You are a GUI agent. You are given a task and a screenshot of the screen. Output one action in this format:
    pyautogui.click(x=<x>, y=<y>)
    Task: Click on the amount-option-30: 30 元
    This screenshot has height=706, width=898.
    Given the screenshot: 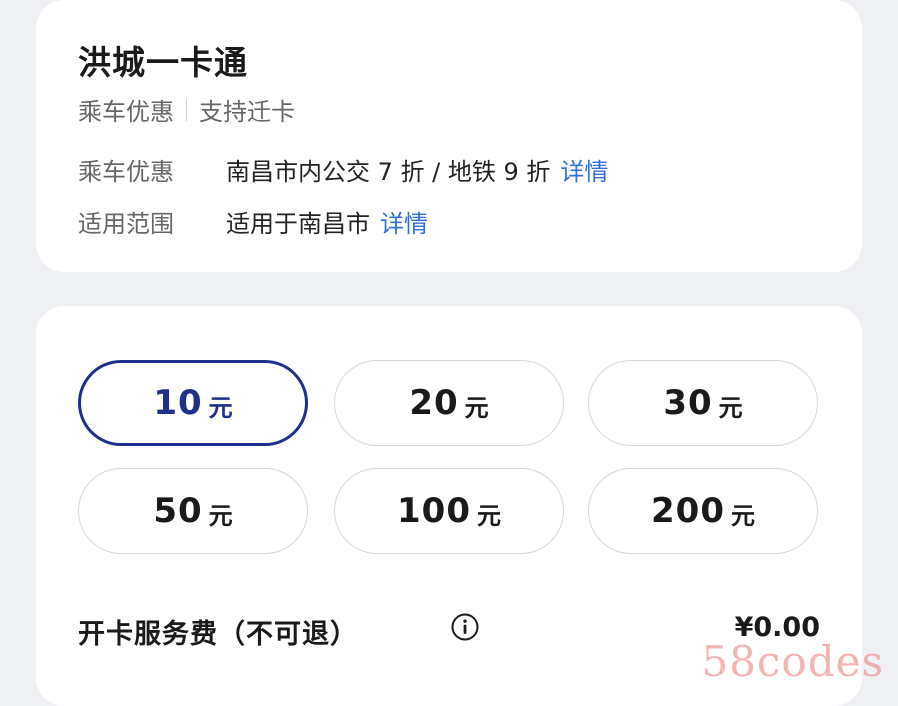 What is the action you would take?
    pyautogui.click(x=703, y=403)
    